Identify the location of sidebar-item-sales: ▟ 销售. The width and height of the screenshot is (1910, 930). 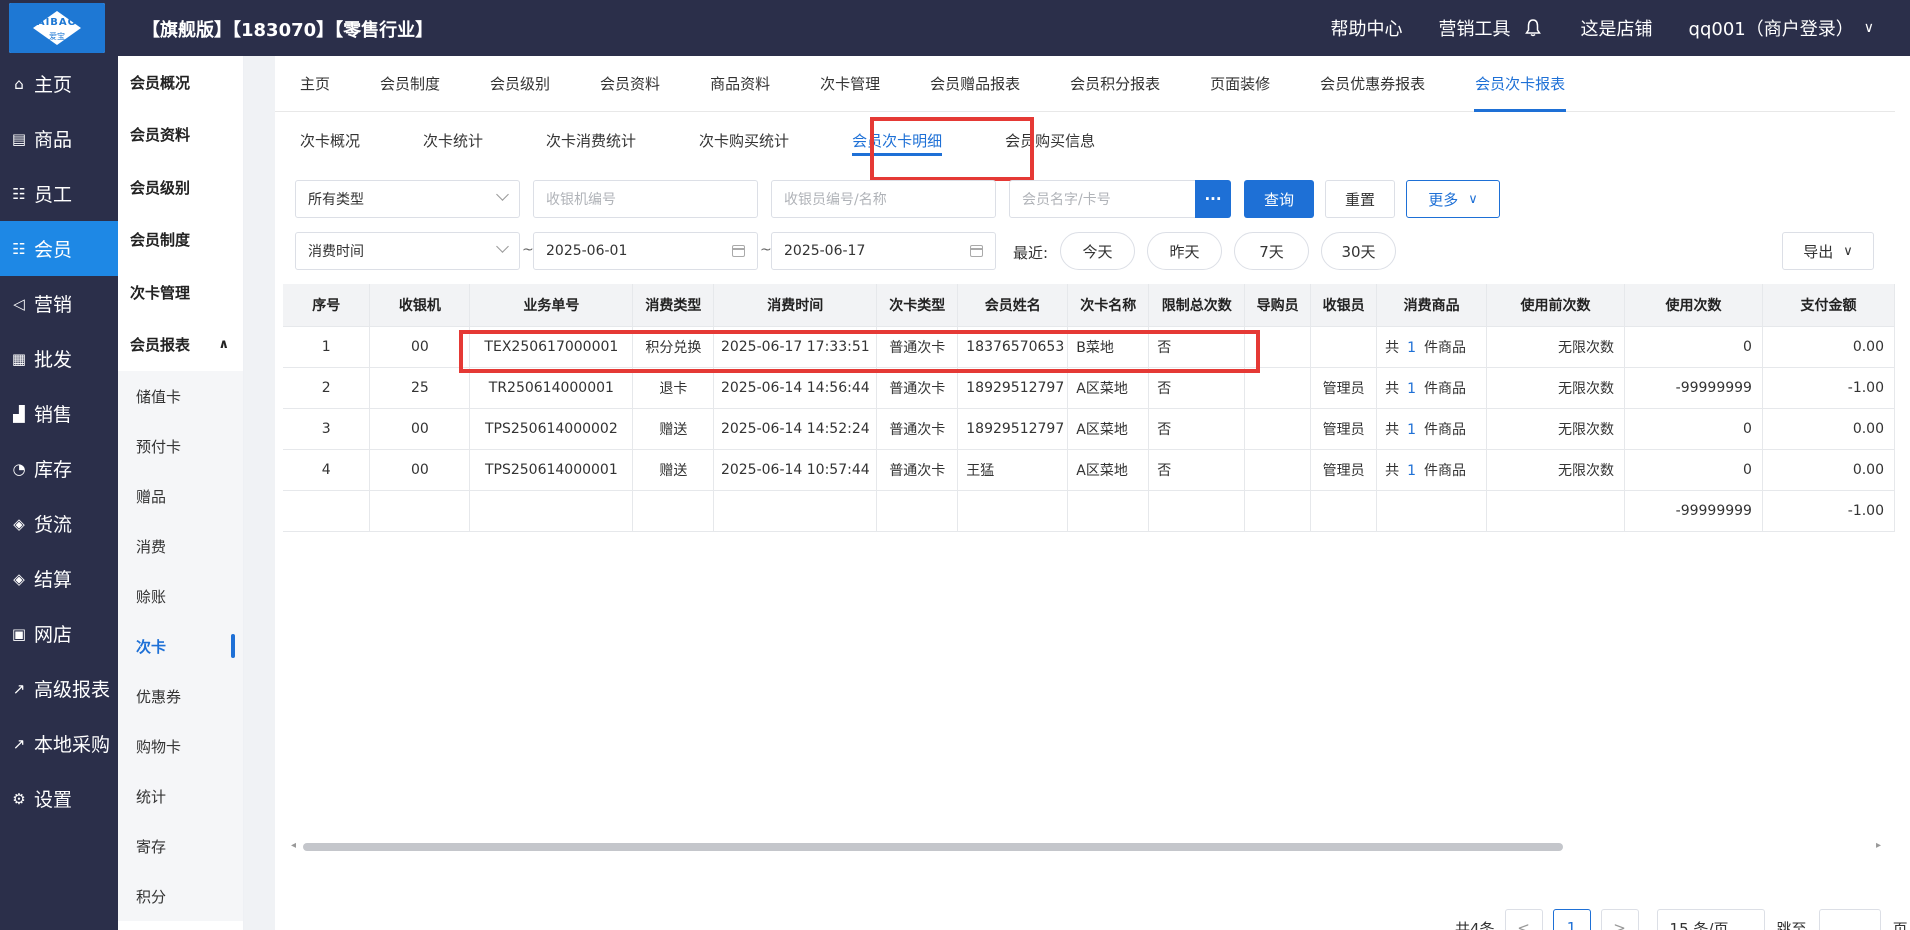
(59, 413).